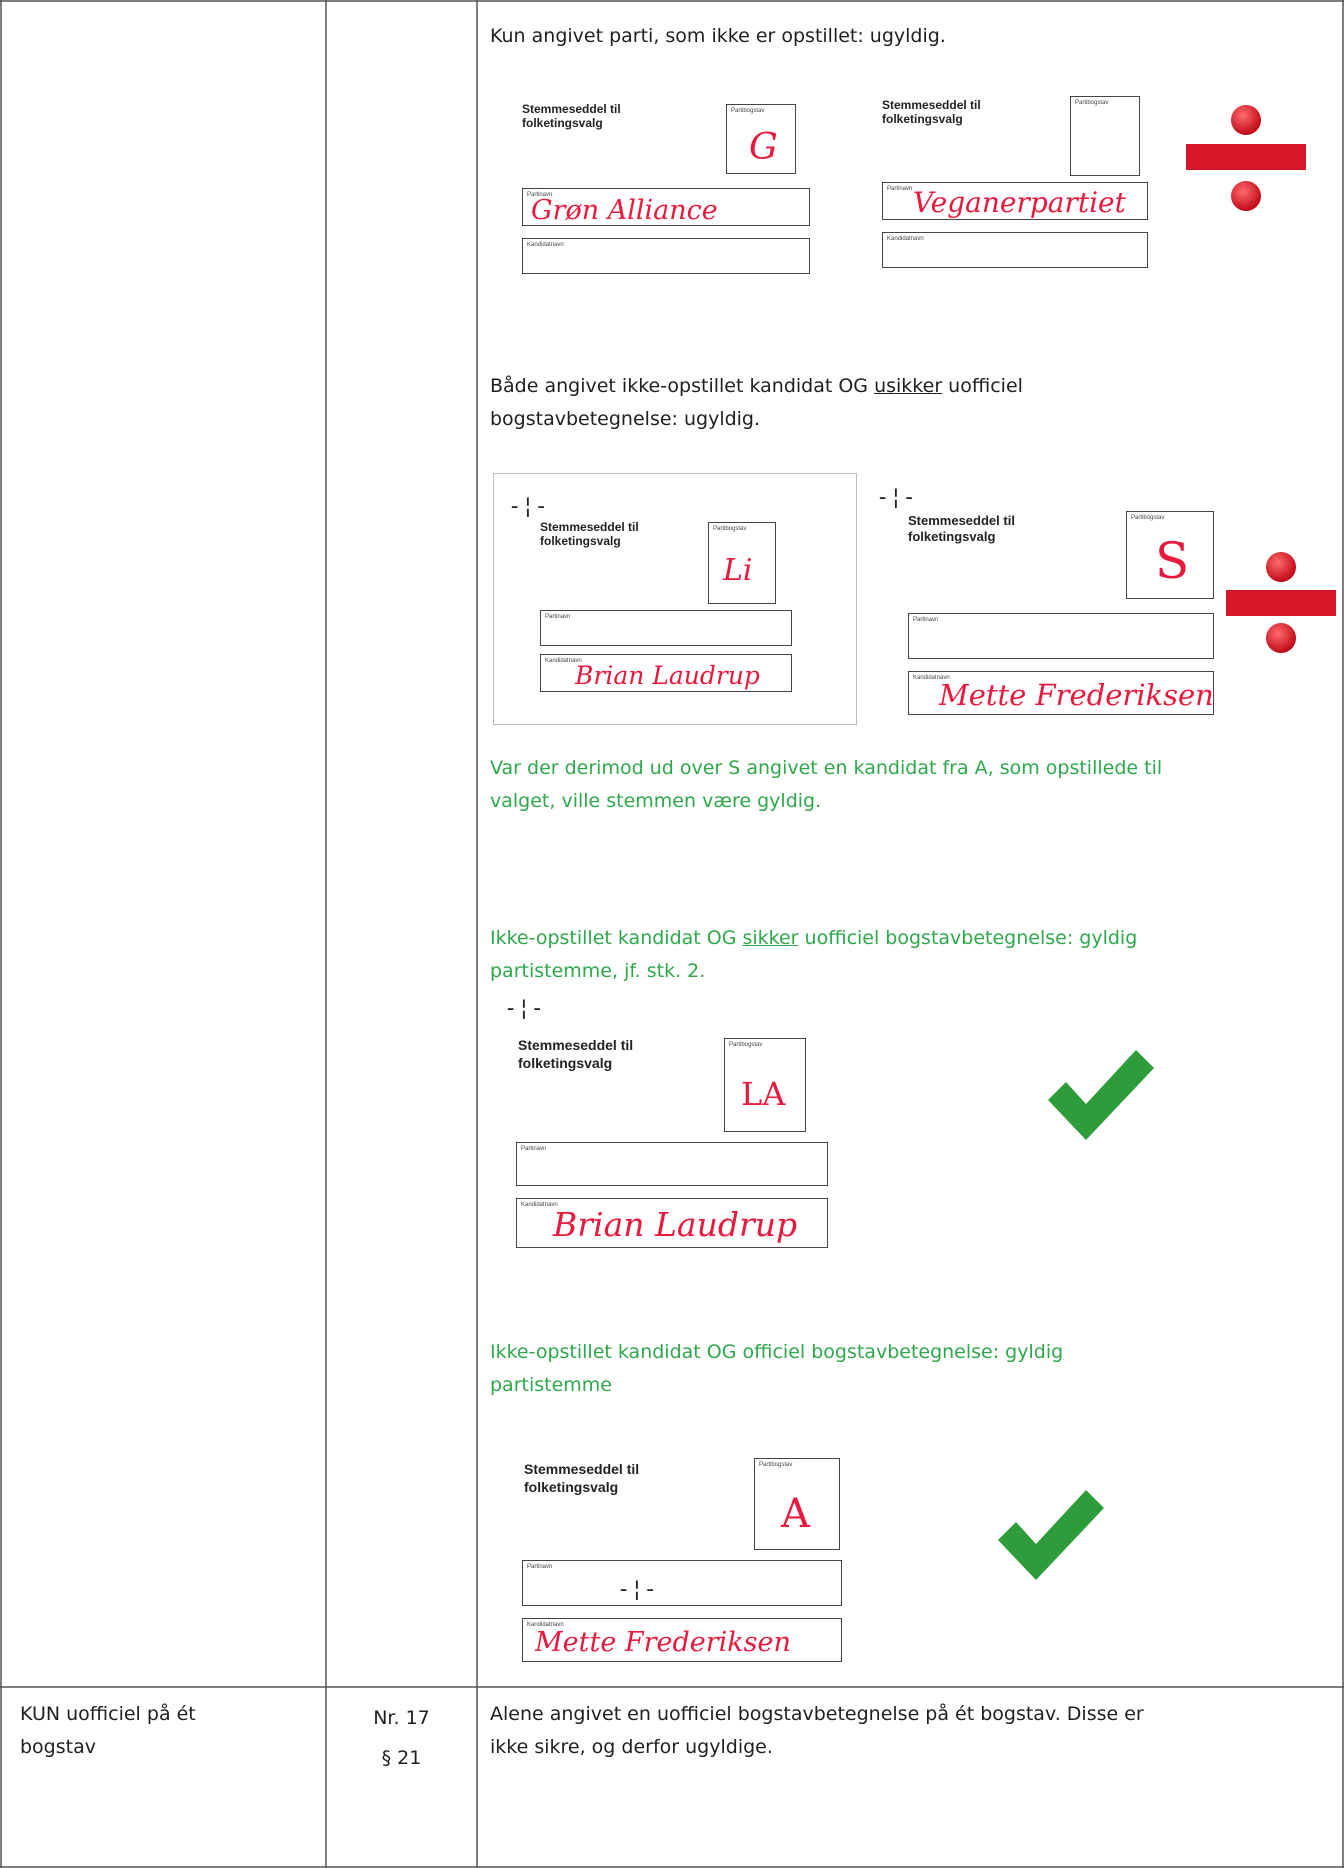  Describe the element at coordinates (1172, 561) in the screenshot. I see `handwritten-letter: S` at that location.